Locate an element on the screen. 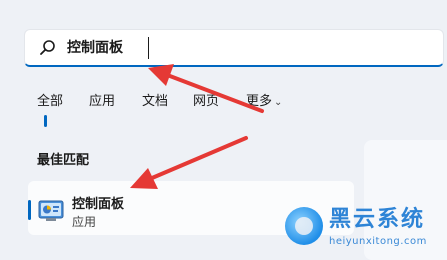 Image resolution: width=447 pixels, height=260 pixels. tab-apps: 应用 is located at coordinates (102, 102).